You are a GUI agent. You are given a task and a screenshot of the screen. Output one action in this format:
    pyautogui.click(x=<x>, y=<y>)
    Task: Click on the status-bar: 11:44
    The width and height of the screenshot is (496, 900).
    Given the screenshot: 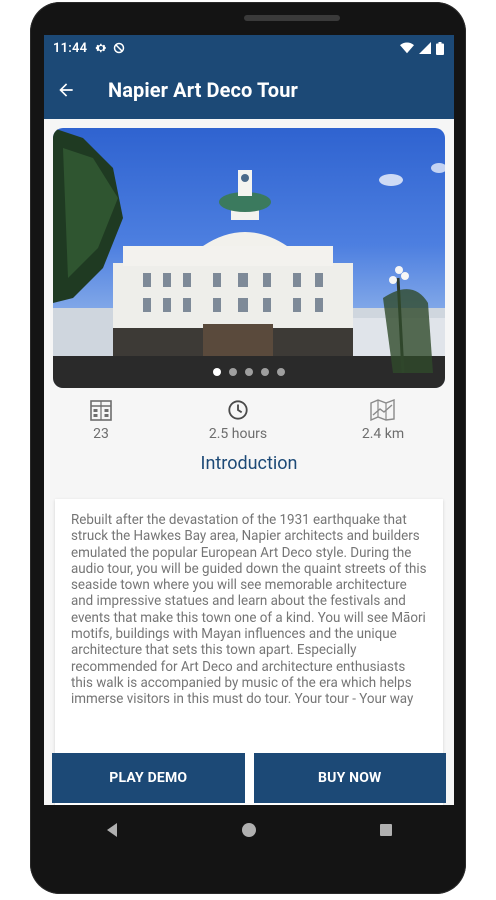 What is the action you would take?
    pyautogui.click(x=249, y=48)
    